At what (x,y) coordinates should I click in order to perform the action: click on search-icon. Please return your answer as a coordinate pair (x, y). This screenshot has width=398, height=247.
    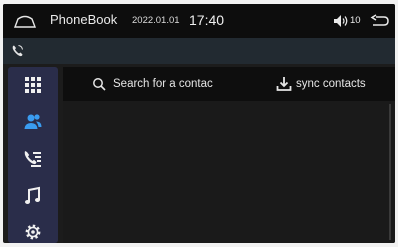
    Looking at the image, I should click on (99, 84).